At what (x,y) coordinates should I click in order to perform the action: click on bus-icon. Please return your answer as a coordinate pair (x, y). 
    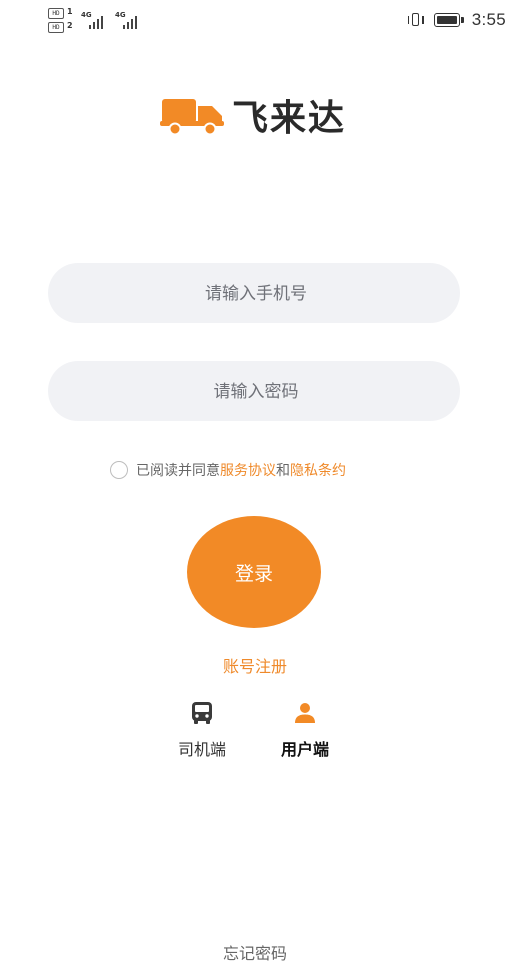
    Looking at the image, I should click on (202, 713).